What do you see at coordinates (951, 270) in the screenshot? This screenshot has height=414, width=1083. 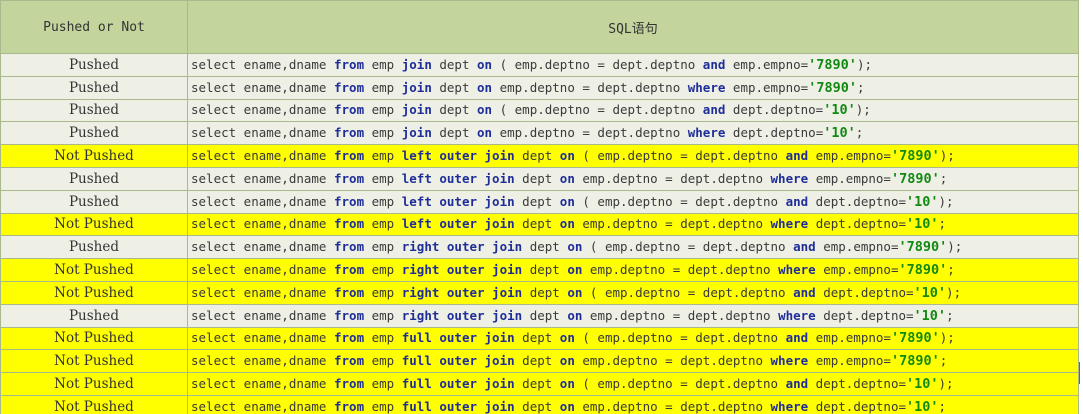 I see `sql-text: ;` at bounding box center [951, 270].